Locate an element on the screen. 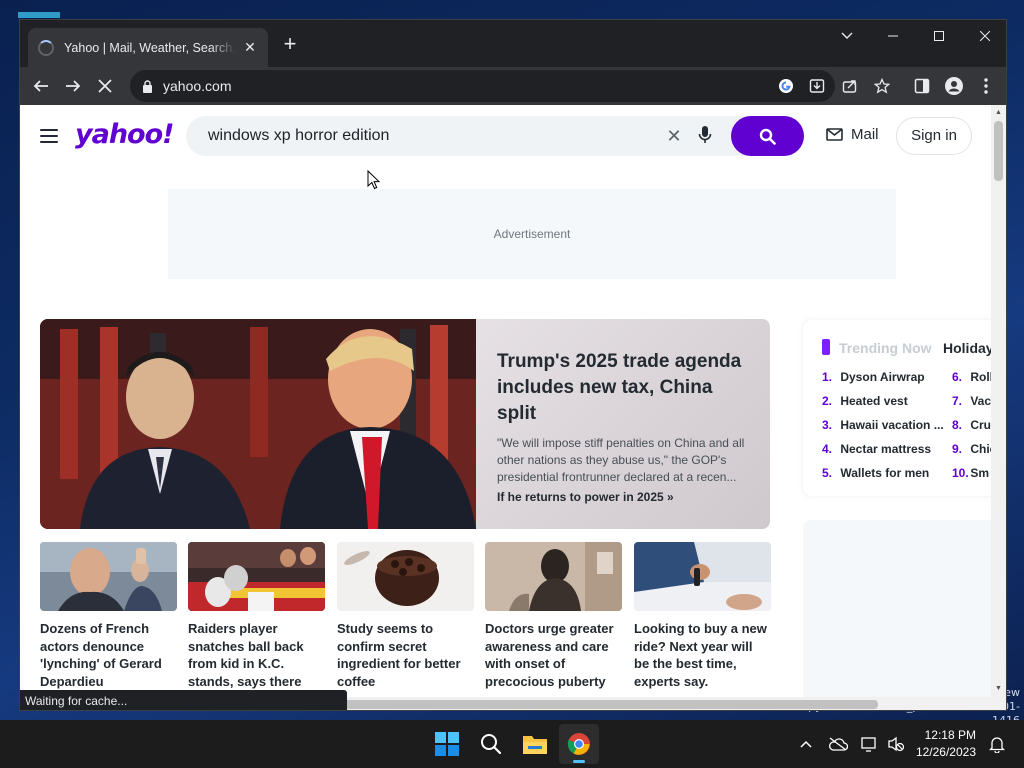 This screenshot has width=1024, height=768. folder-icon is located at coordinates (535, 745).